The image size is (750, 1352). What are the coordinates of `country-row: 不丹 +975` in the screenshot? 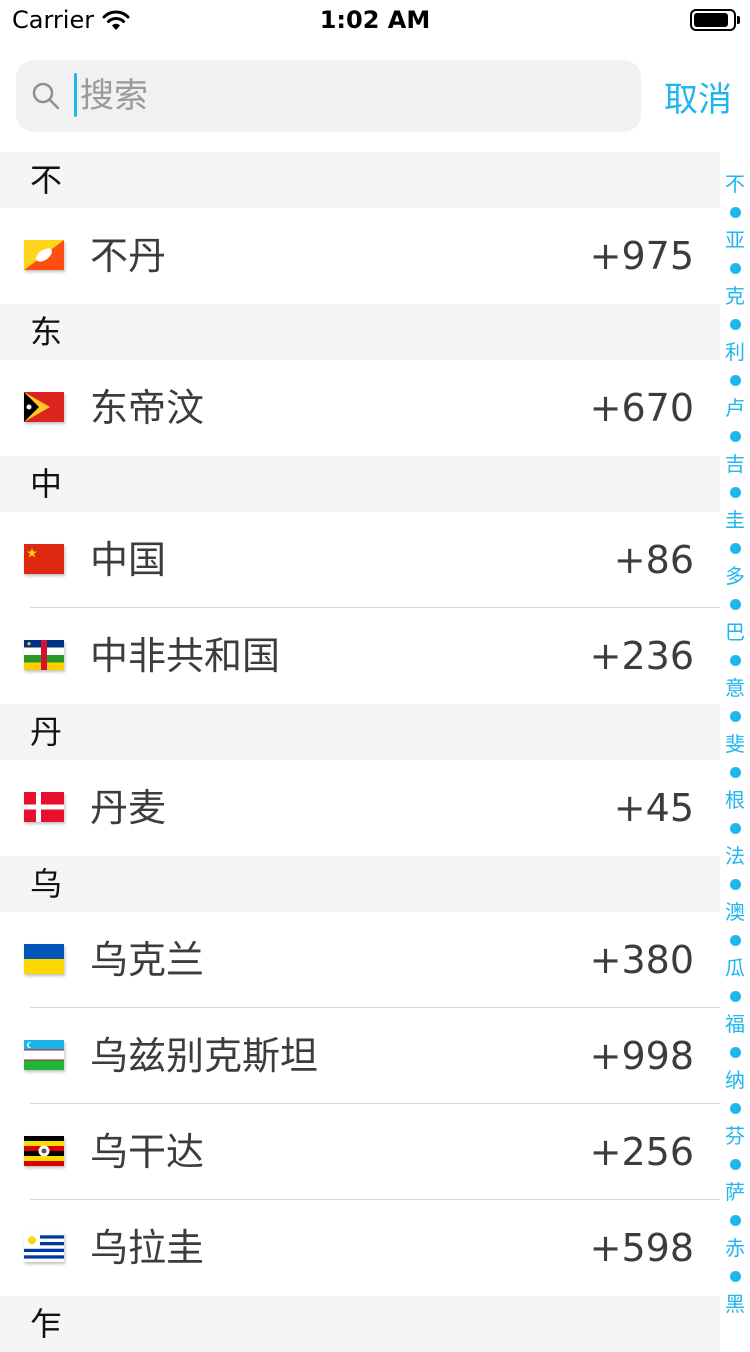 It's located at (360, 256).